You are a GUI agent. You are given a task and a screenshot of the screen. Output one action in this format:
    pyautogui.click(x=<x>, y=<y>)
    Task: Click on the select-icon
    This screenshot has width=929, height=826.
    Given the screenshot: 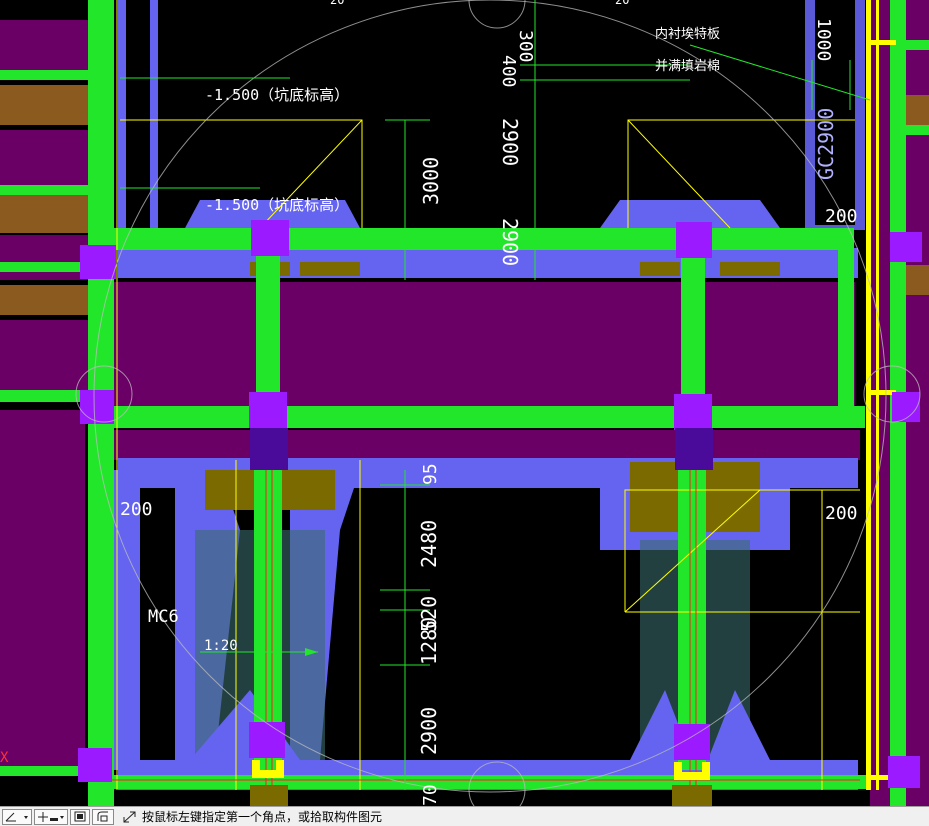 What is the action you would take?
    pyautogui.click(x=80, y=816)
    